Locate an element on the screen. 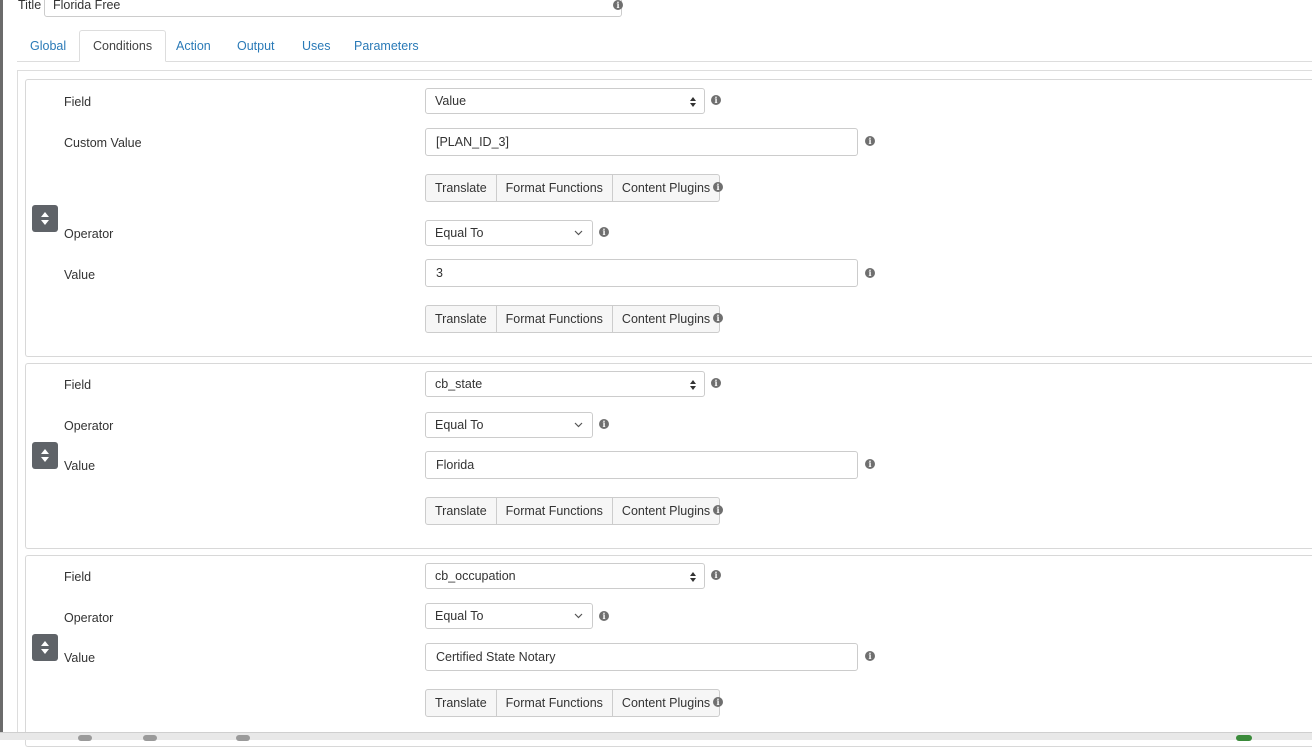 Image resolution: width=1312 pixels, height=747 pixels. custom-value-label: Custom Value is located at coordinates (103, 143).